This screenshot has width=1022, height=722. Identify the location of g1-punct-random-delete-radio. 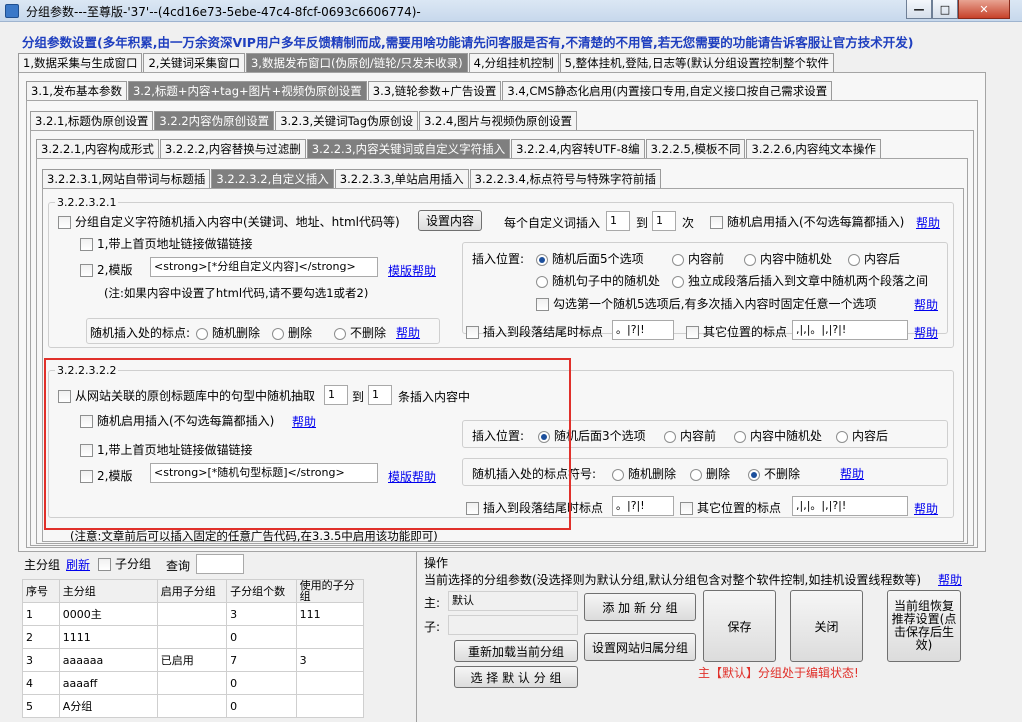
(202, 333).